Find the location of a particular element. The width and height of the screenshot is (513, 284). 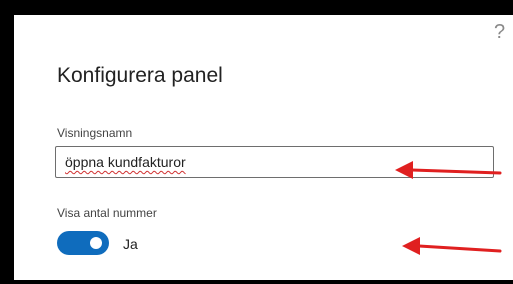

annotation-arrows is located at coordinates (448, 208).